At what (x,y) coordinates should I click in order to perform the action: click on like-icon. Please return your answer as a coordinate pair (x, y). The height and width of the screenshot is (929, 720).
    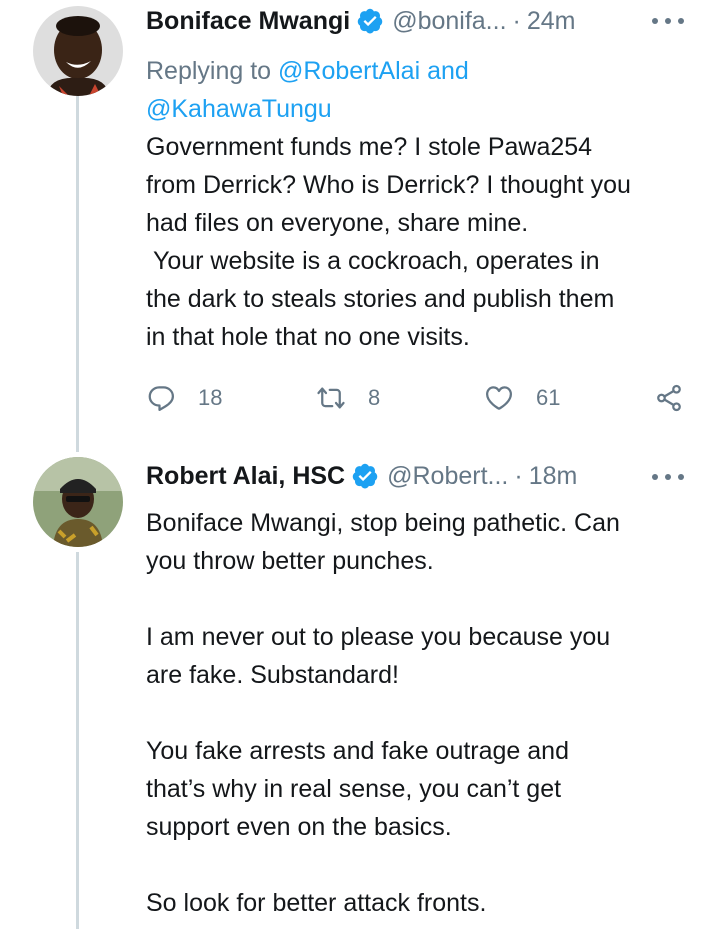
    Looking at the image, I should click on (499, 398).